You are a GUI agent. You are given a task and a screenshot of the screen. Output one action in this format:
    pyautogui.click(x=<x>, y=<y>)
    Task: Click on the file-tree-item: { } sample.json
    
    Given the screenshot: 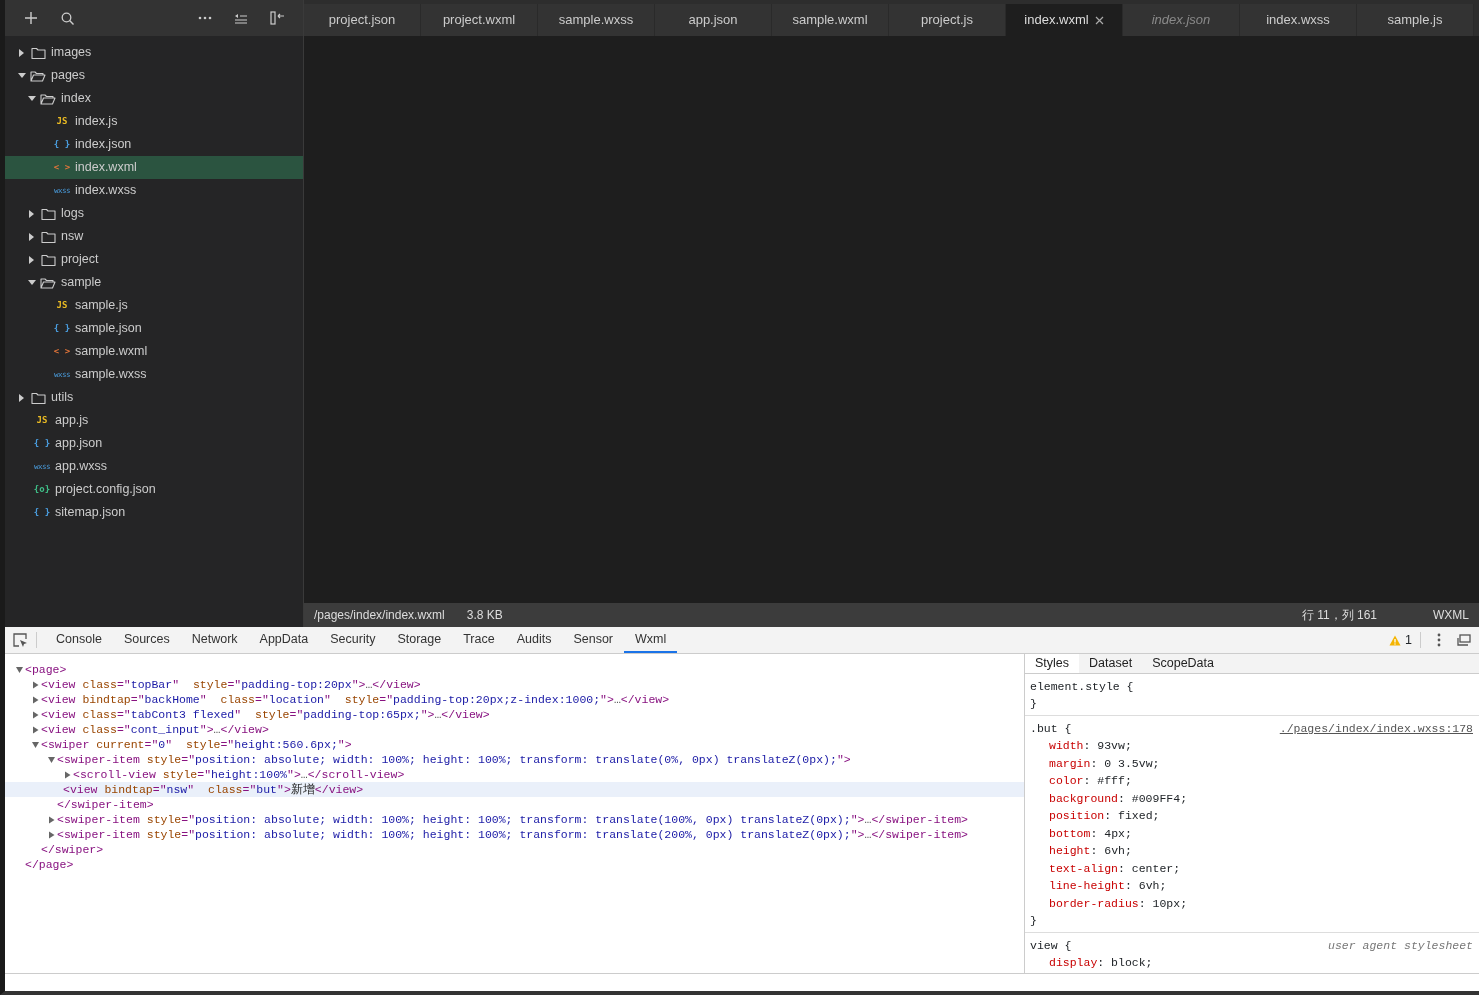 What is the action you would take?
    pyautogui.click(x=154, y=328)
    